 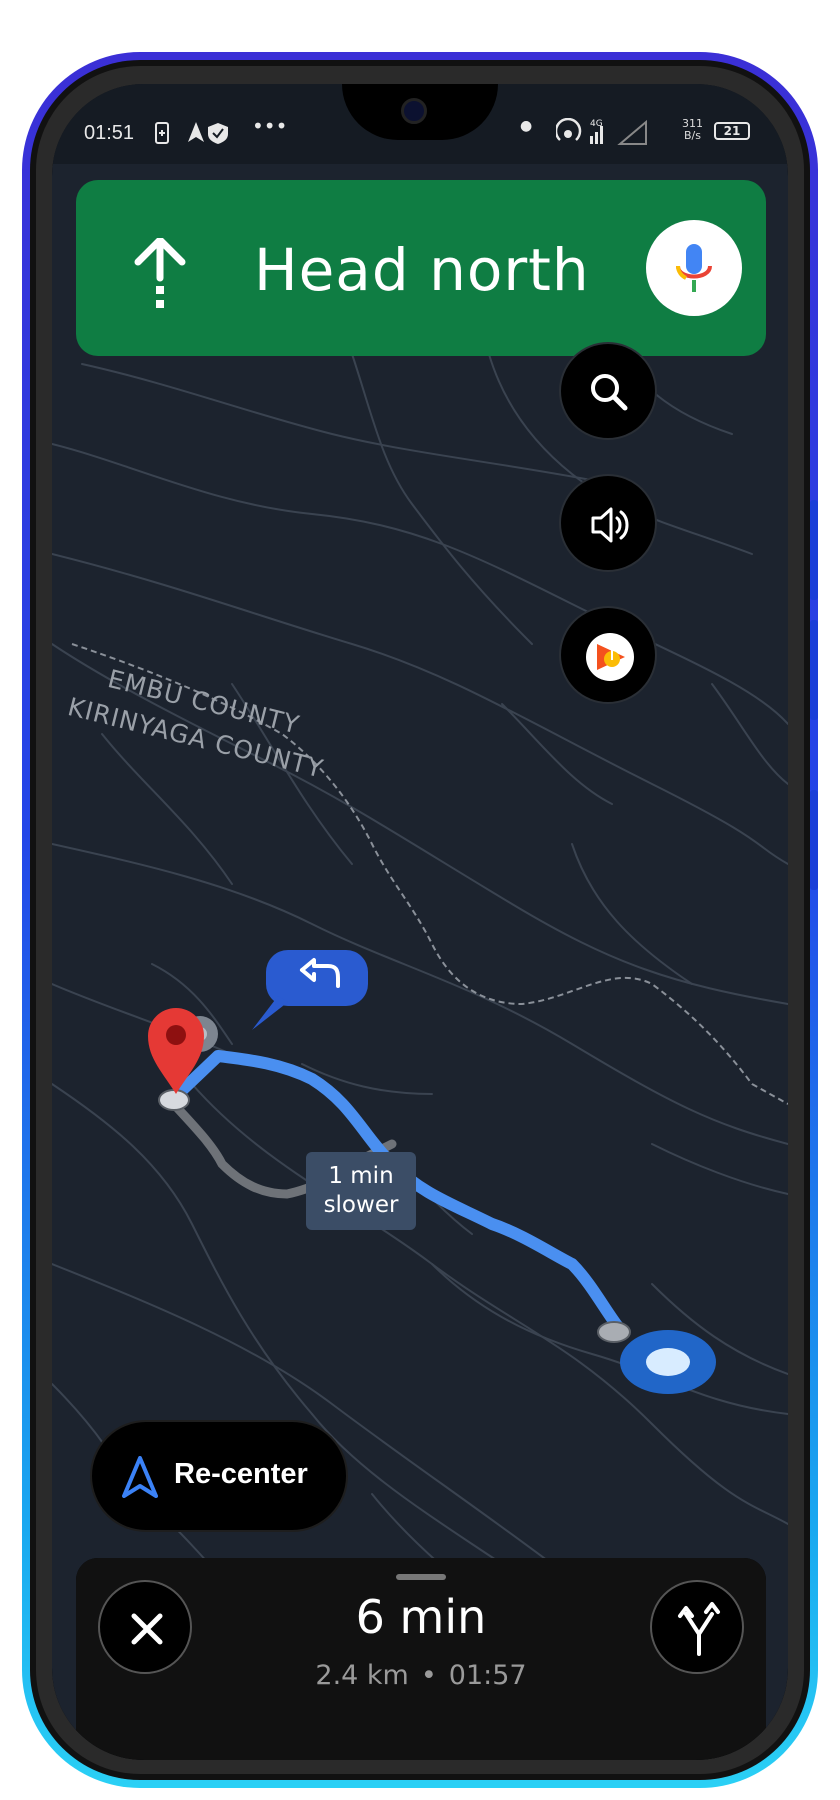 I want to click on alt-route-label-line1: 1 min, so click(x=361, y=1176).